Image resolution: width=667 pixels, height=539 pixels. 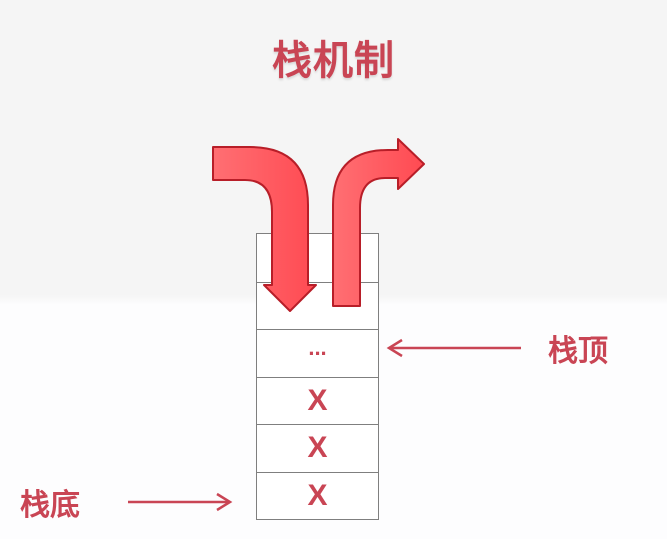 What do you see at coordinates (264, 229) in the screenshot?
I see `push-arrow-icon` at bounding box center [264, 229].